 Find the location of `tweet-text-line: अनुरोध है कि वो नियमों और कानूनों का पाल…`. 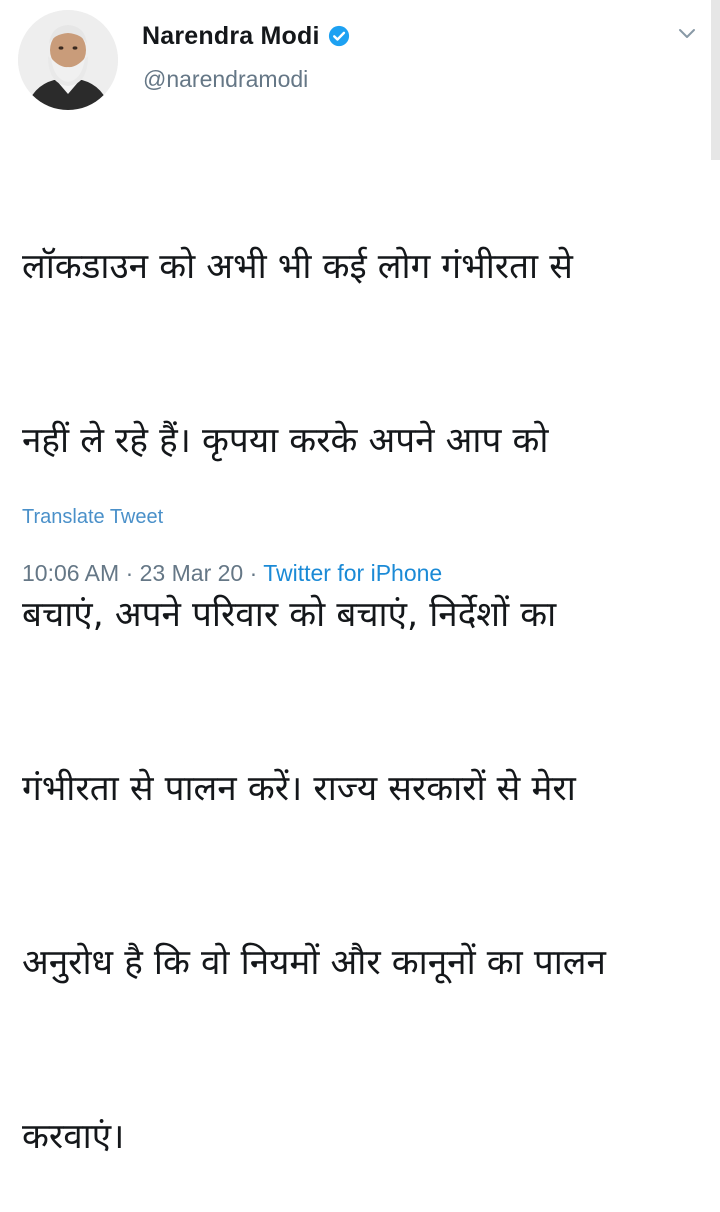

tweet-text-line: अनुरोध है कि वो नियमों और कानूनों का पाल… is located at coordinates (314, 963).